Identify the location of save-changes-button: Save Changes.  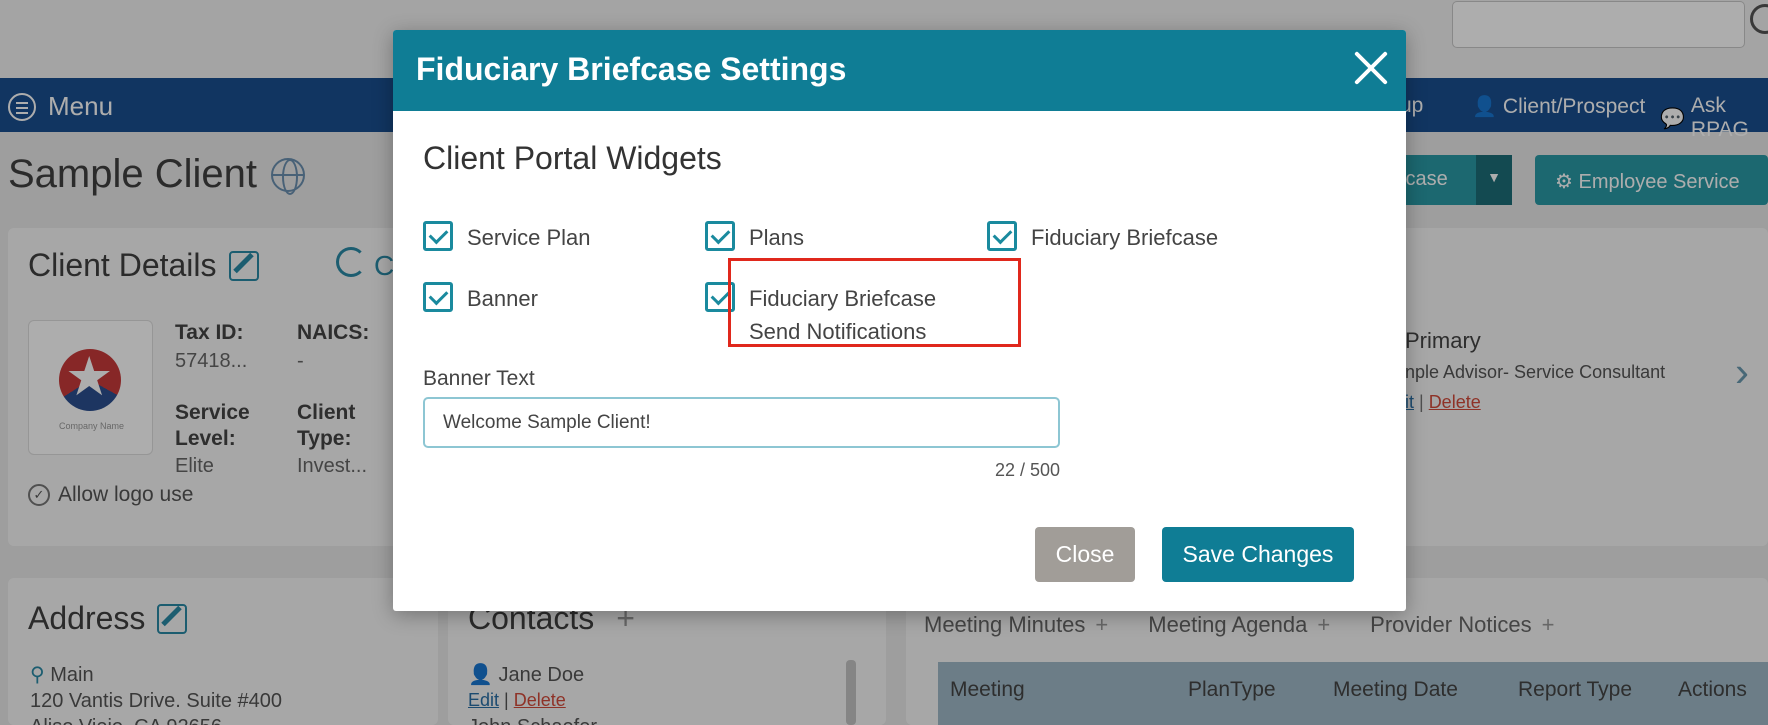
(1258, 554).